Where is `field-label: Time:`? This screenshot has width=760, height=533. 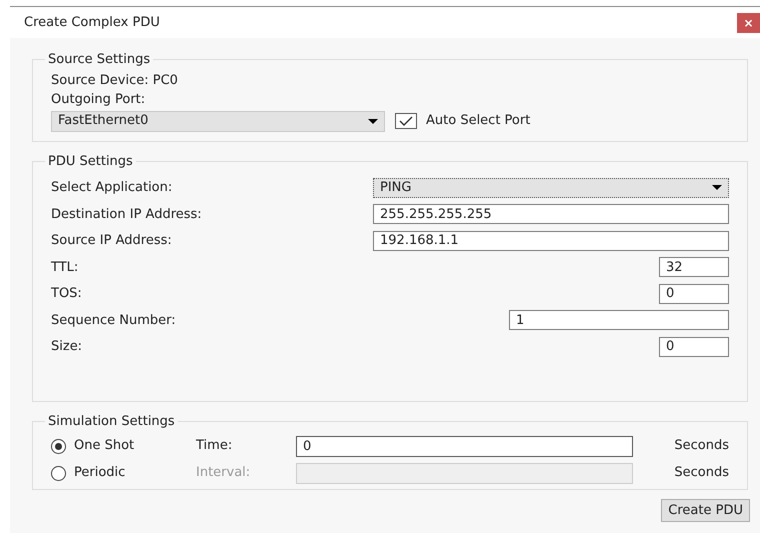 field-label: Time: is located at coordinates (215, 446).